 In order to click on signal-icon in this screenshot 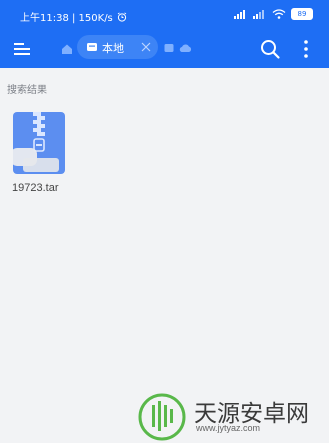, I will do `click(239, 14)`.